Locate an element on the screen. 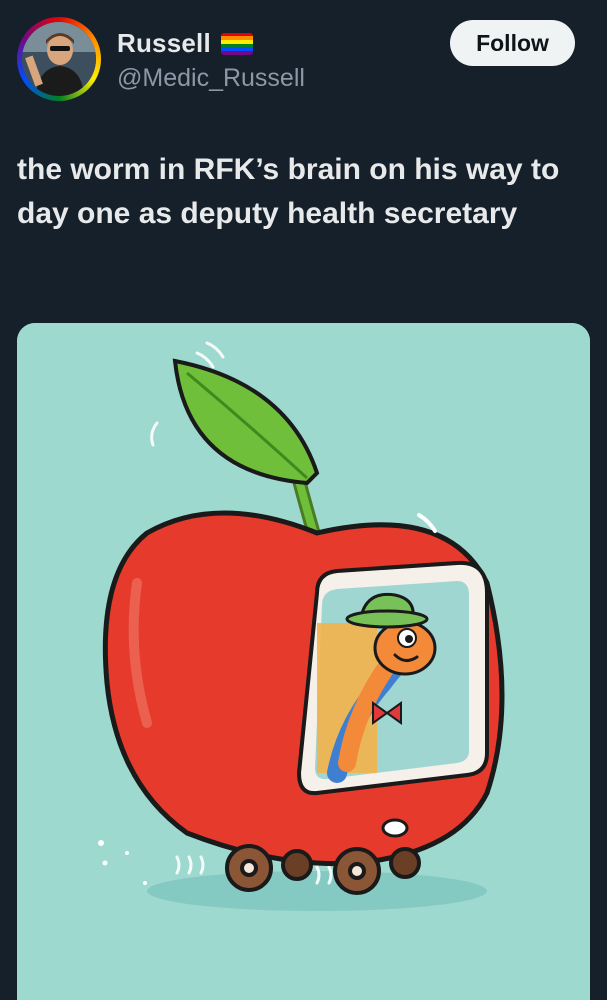 Image resolution: width=607 pixels, height=1000 pixels. follow-button: Follow is located at coordinates (512, 43).